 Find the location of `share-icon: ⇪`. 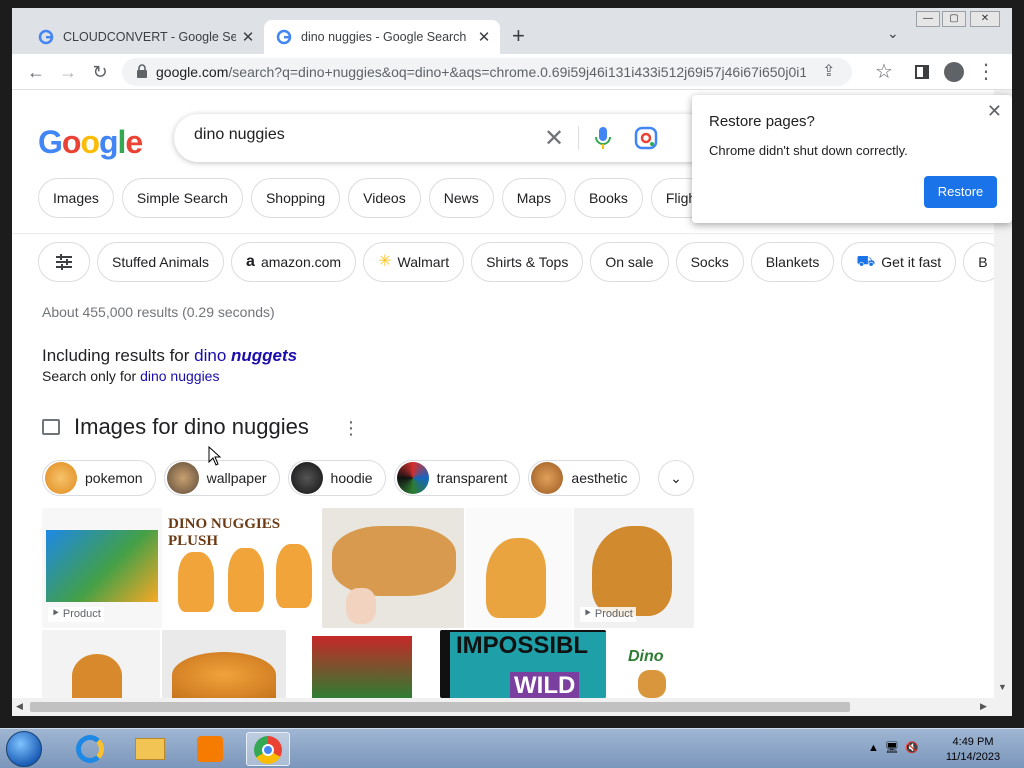

share-icon: ⇪ is located at coordinates (828, 71).